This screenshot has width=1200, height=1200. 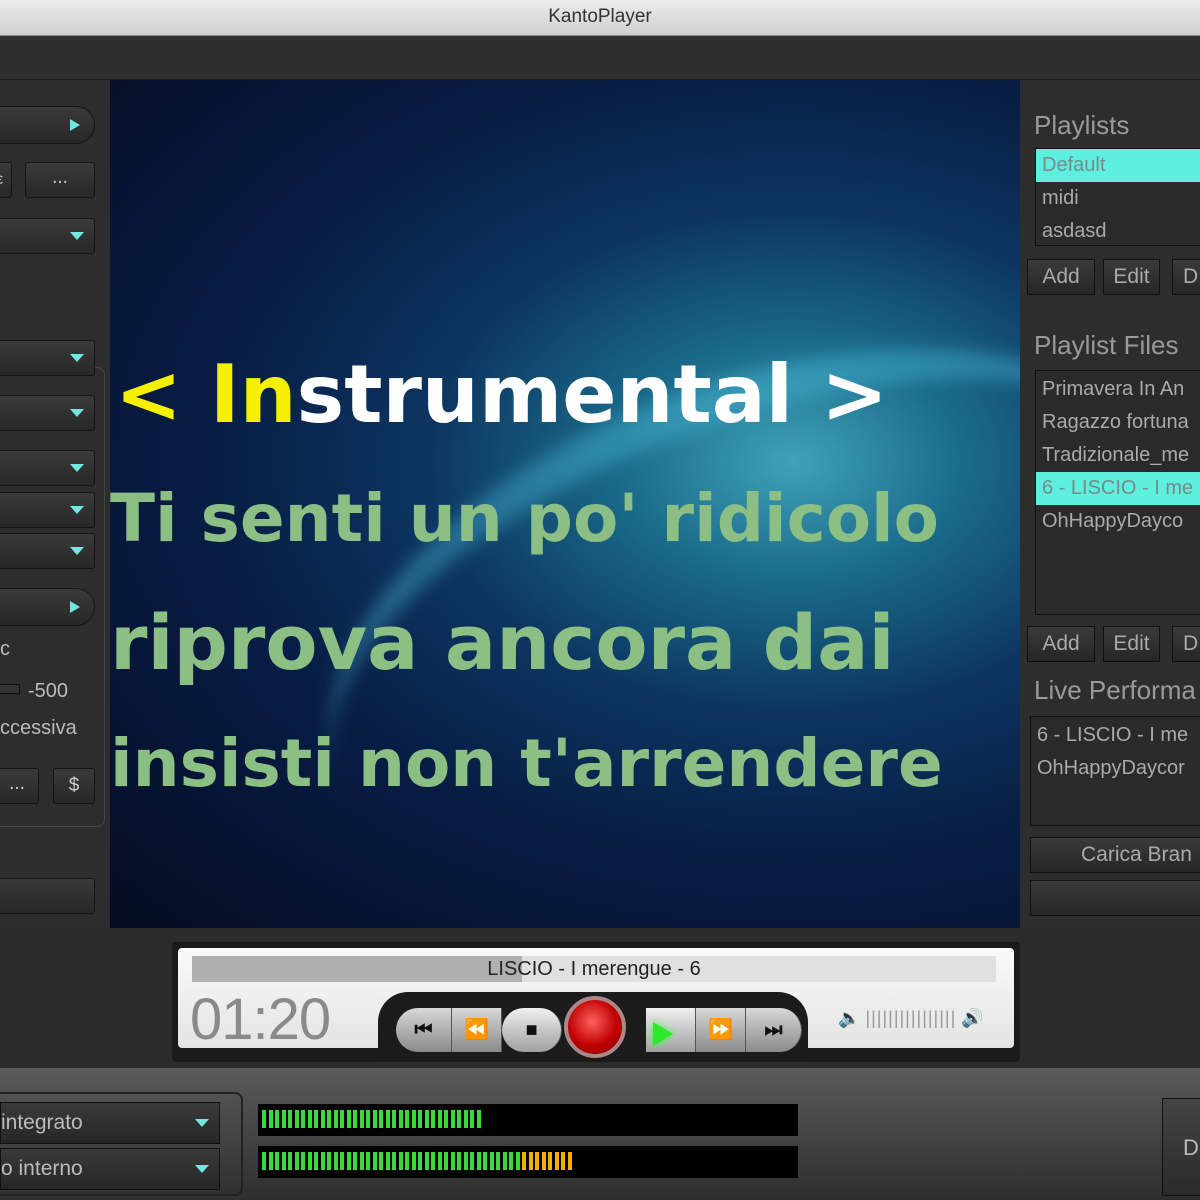 I want to click on output-select-1-value: integrato, so click(x=42, y=1122).